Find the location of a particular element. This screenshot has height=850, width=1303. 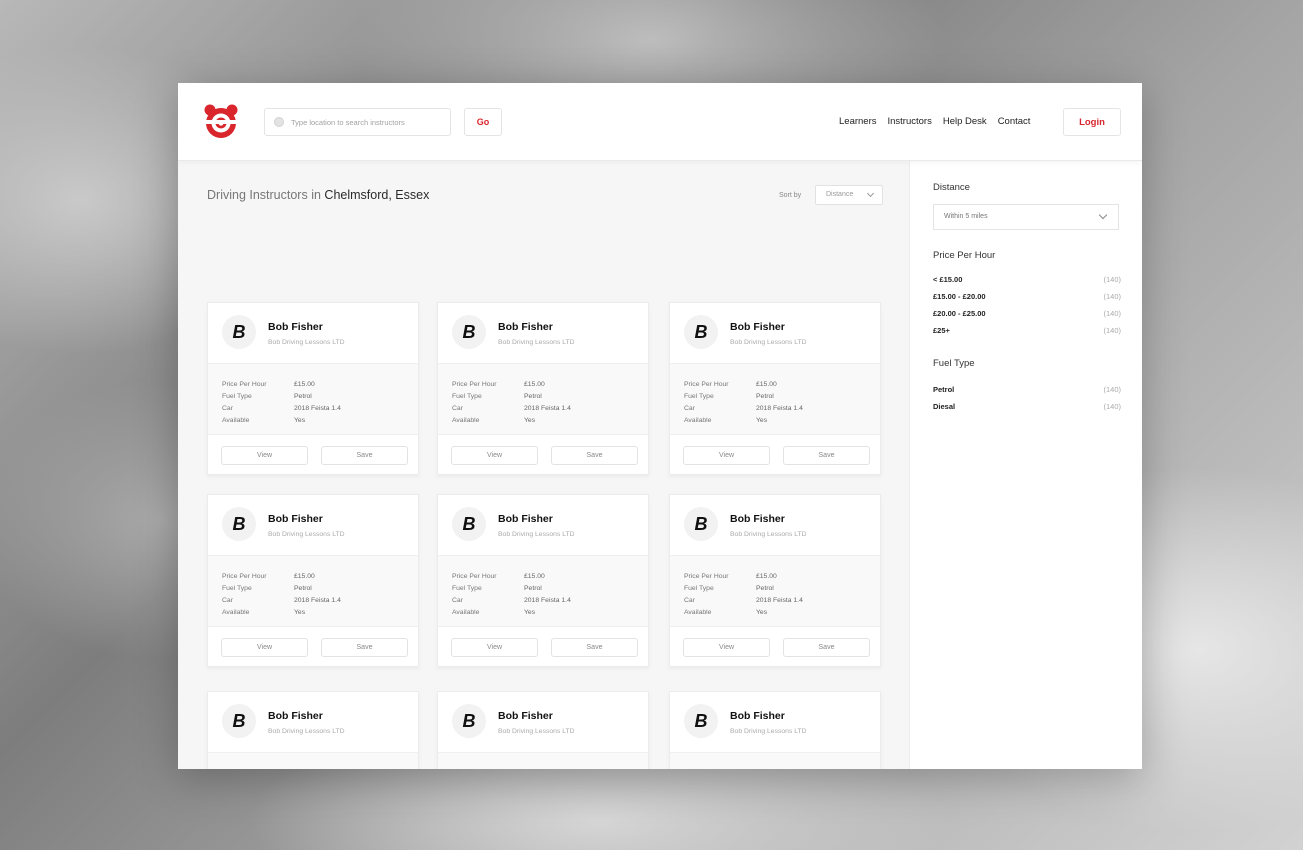

price-option: £25+ (140) is located at coordinates (1027, 330).